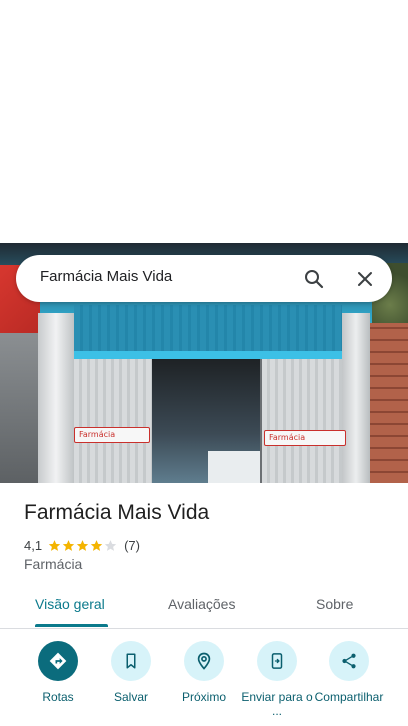  I want to click on tab-overview: Visão geral, so click(70, 604).